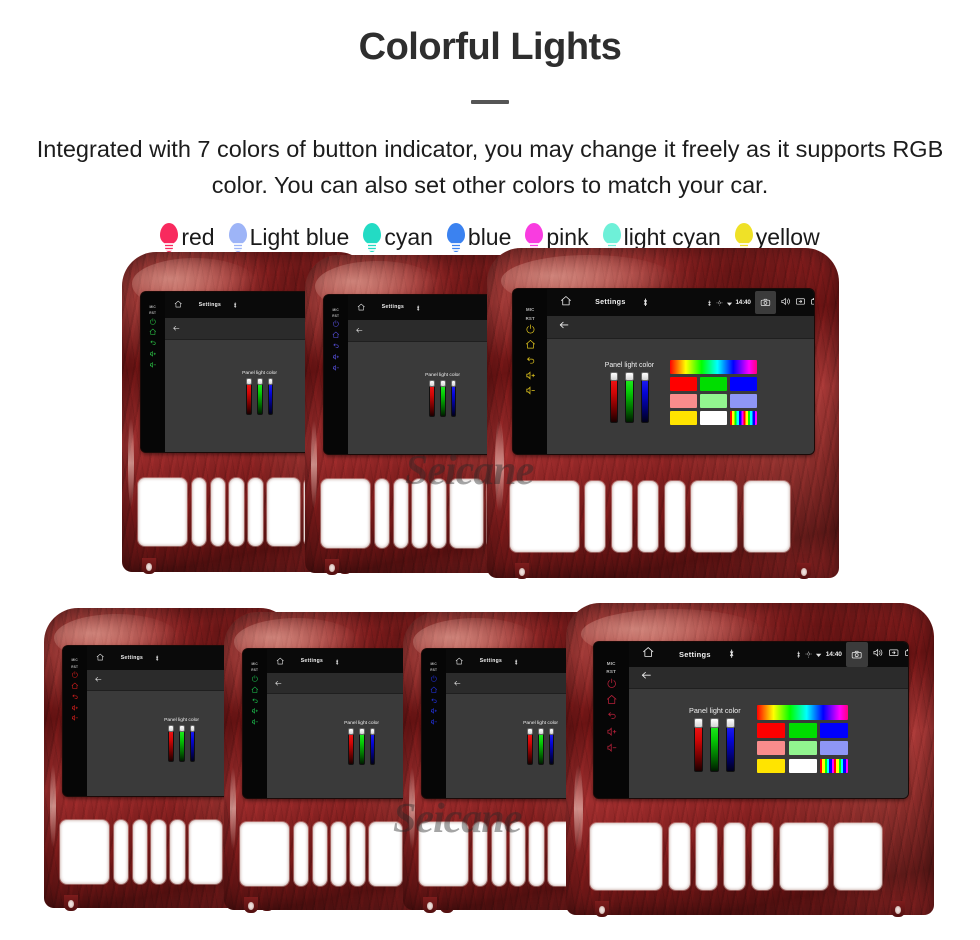  Describe the element at coordinates (785, 302) in the screenshot. I see `volume-icon` at that location.